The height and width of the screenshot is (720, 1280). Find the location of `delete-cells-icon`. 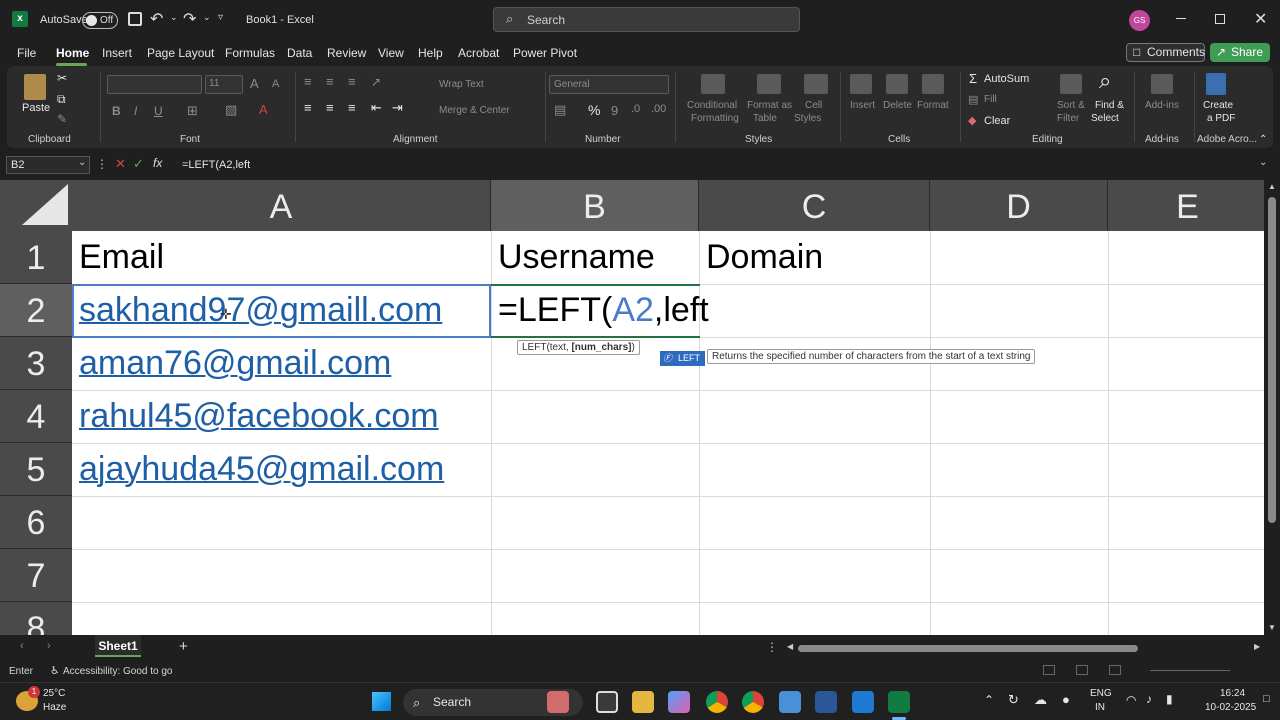

delete-cells-icon is located at coordinates (897, 84).